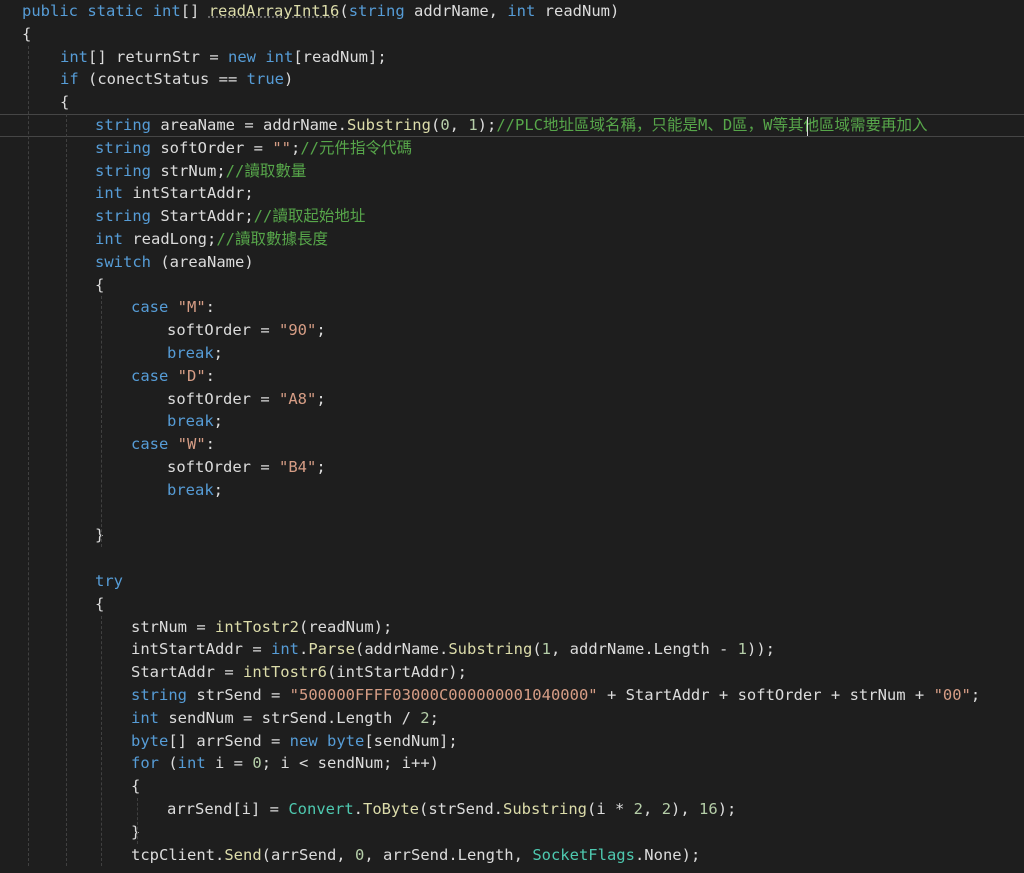  I want to click on code-line: int intStartAddr;, so click(512, 193).